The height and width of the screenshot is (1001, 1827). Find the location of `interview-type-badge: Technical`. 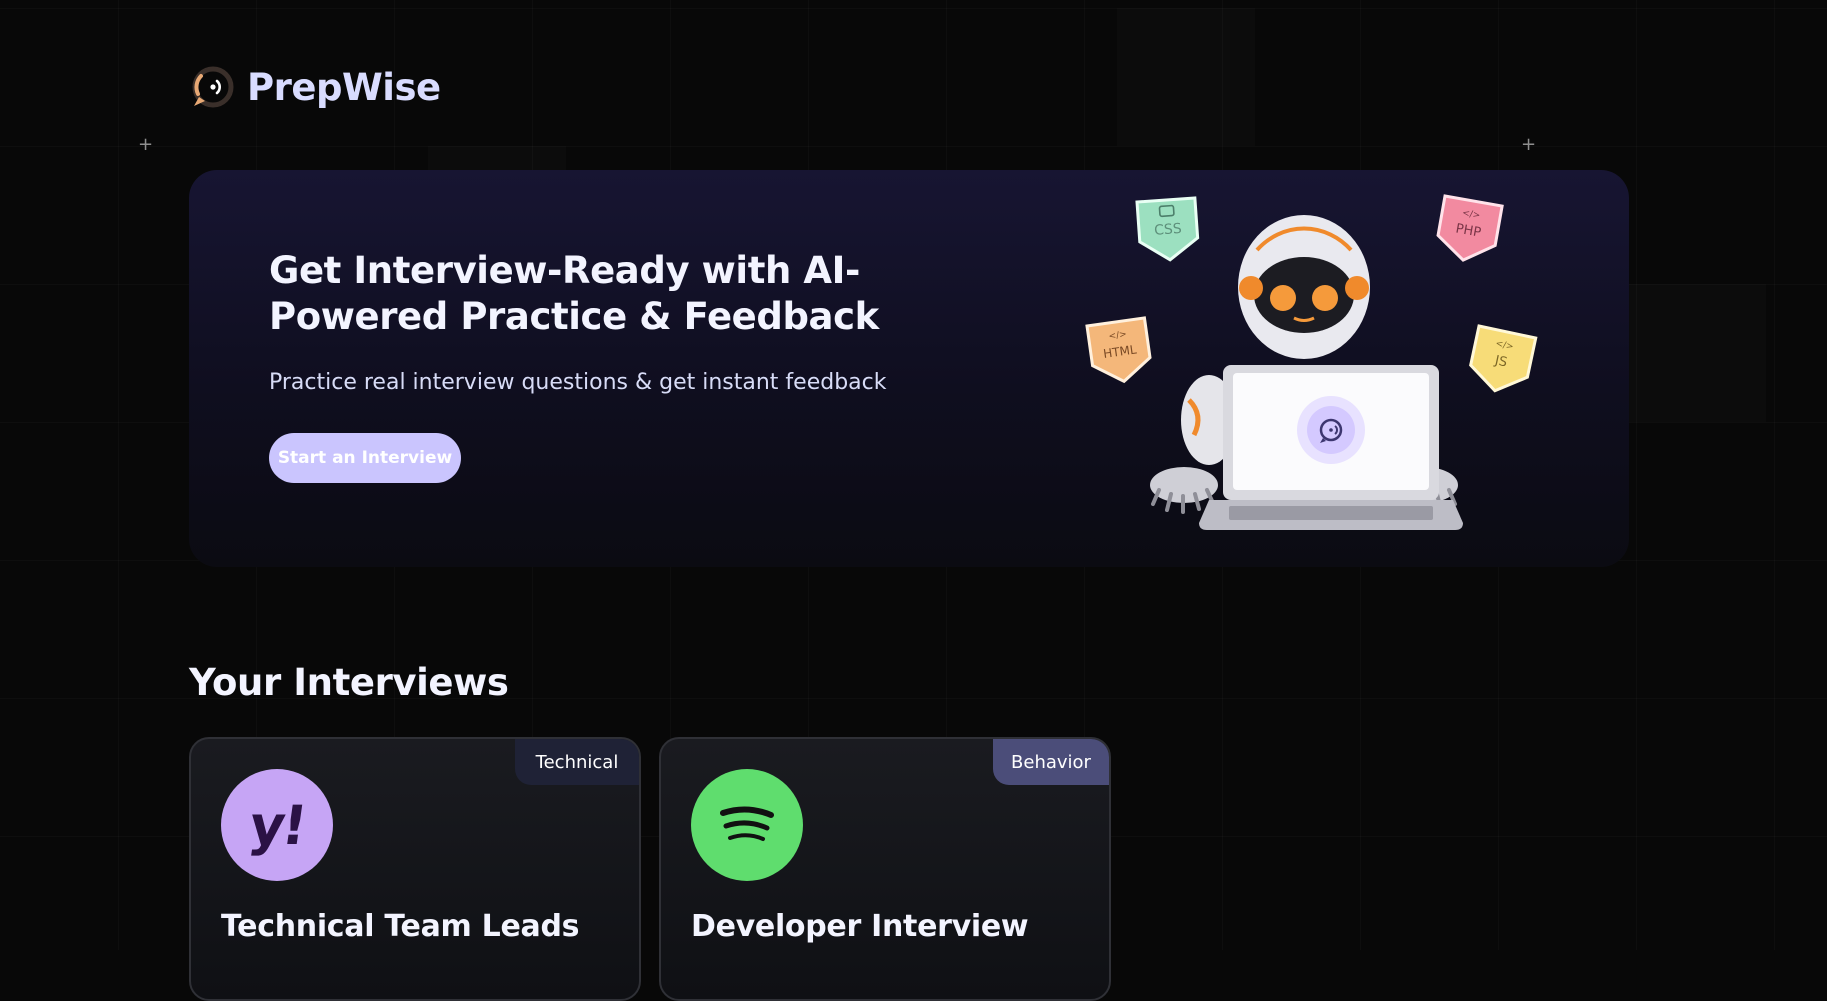

interview-type-badge: Technical is located at coordinates (577, 762).